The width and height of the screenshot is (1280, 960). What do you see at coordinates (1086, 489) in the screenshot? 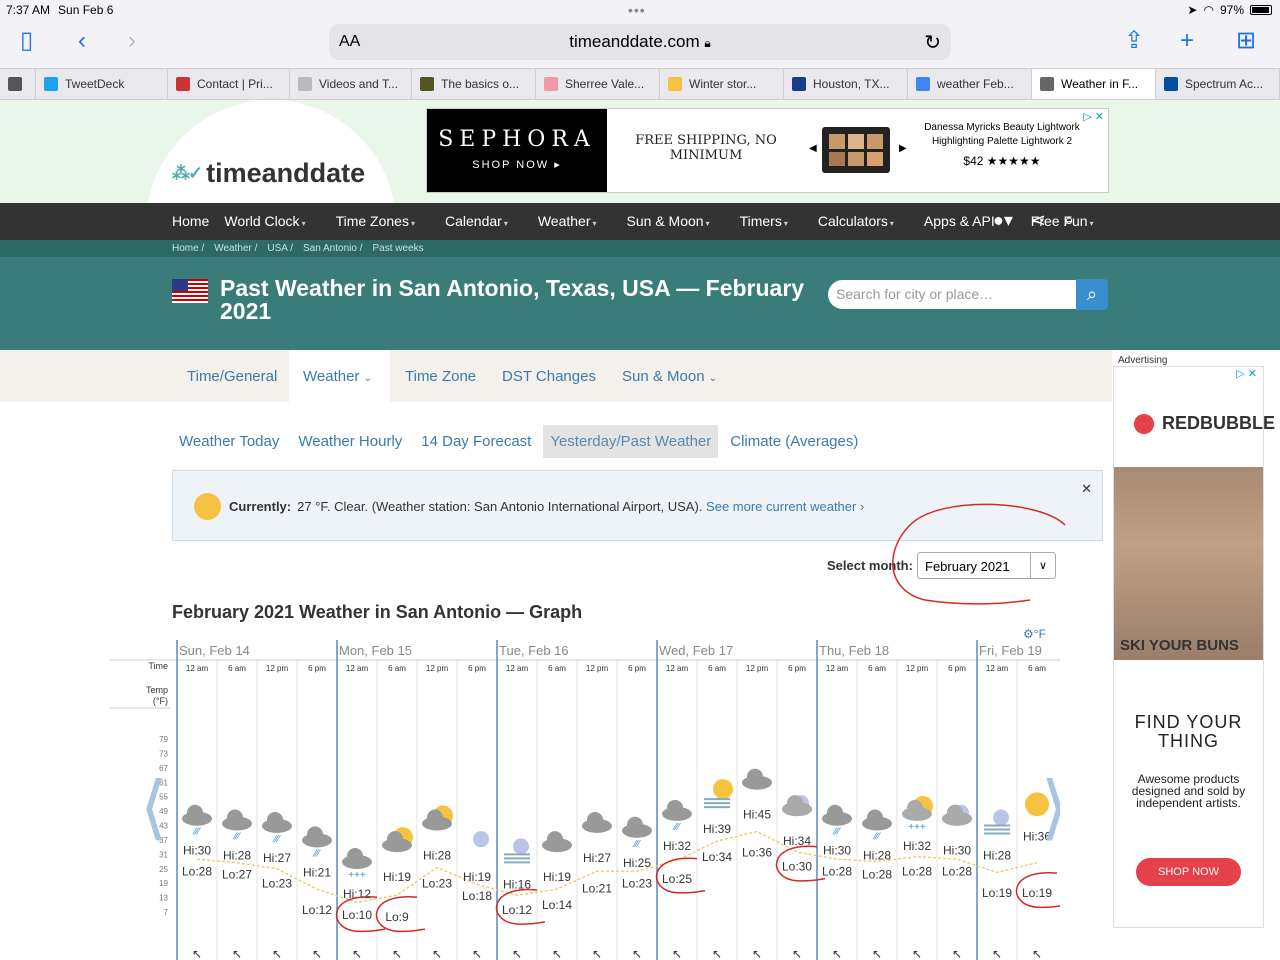
I see `close-icon: ✕` at bounding box center [1086, 489].